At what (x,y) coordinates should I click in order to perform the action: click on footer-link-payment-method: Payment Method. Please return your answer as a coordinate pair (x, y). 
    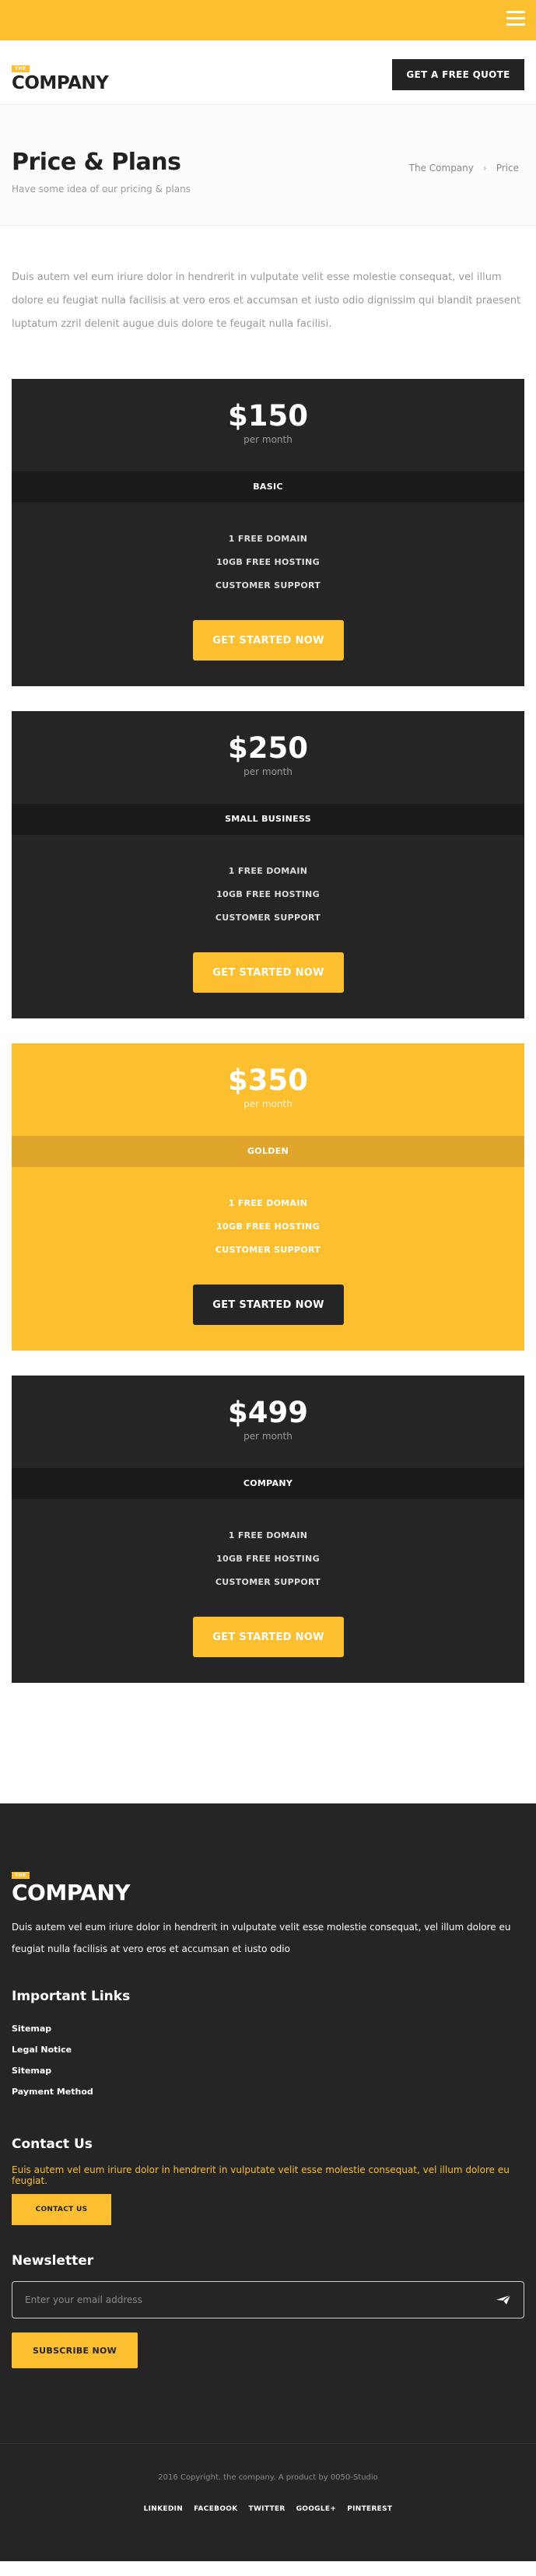
    Looking at the image, I should click on (52, 2091).